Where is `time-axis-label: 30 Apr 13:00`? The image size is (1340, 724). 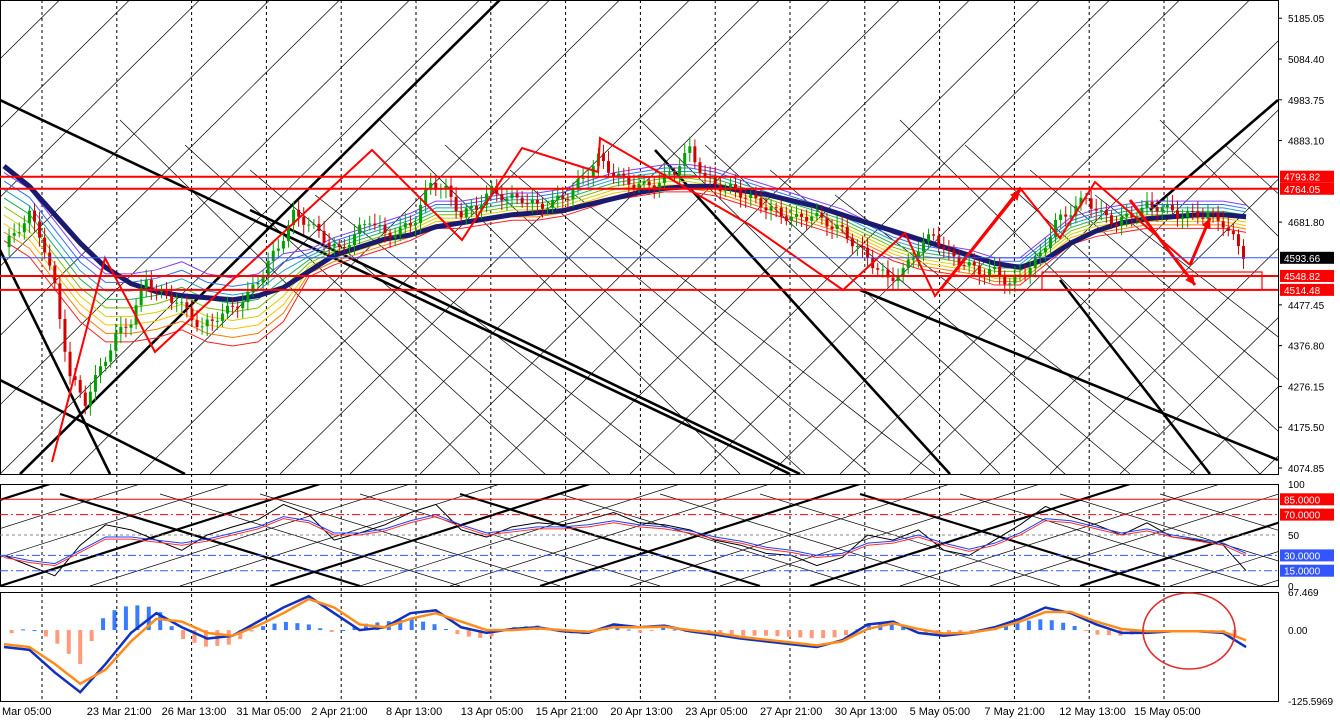
time-axis-label: 30 Apr 13:00 is located at coordinates (866, 712).